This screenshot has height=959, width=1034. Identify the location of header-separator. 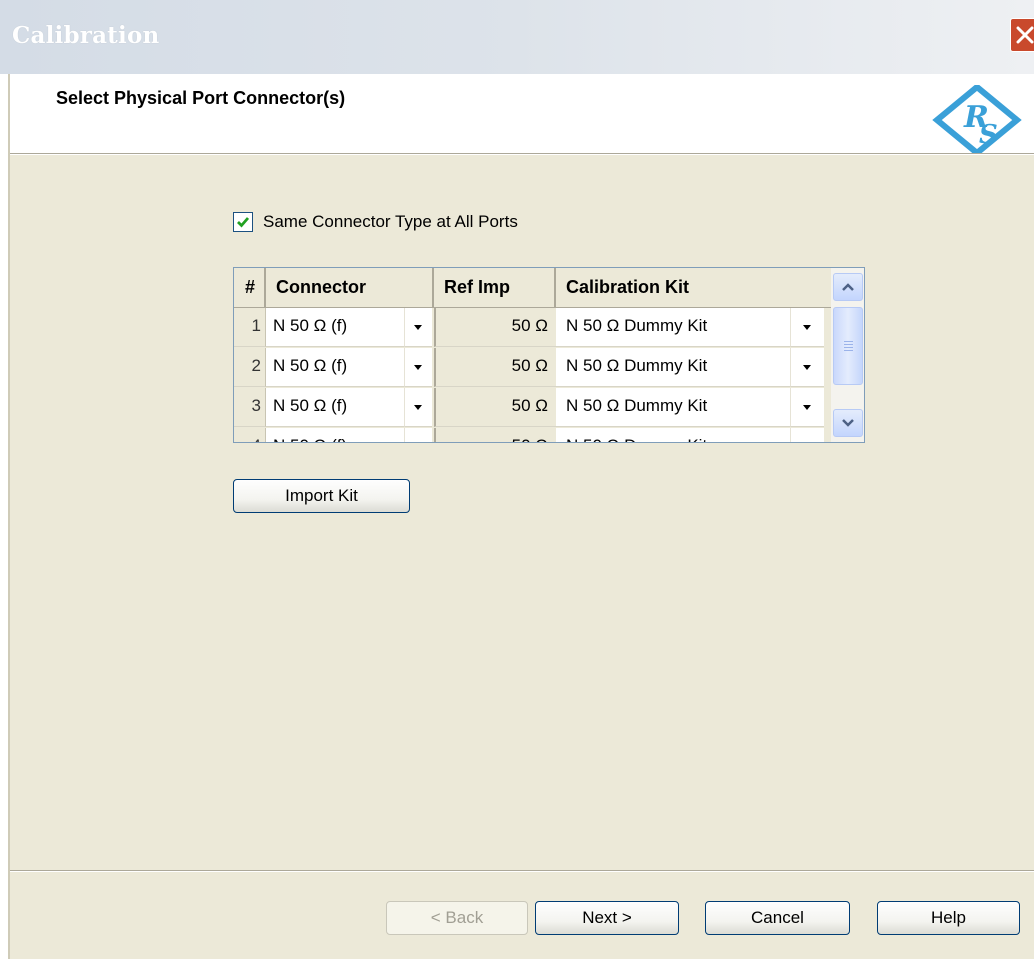
(522, 154).